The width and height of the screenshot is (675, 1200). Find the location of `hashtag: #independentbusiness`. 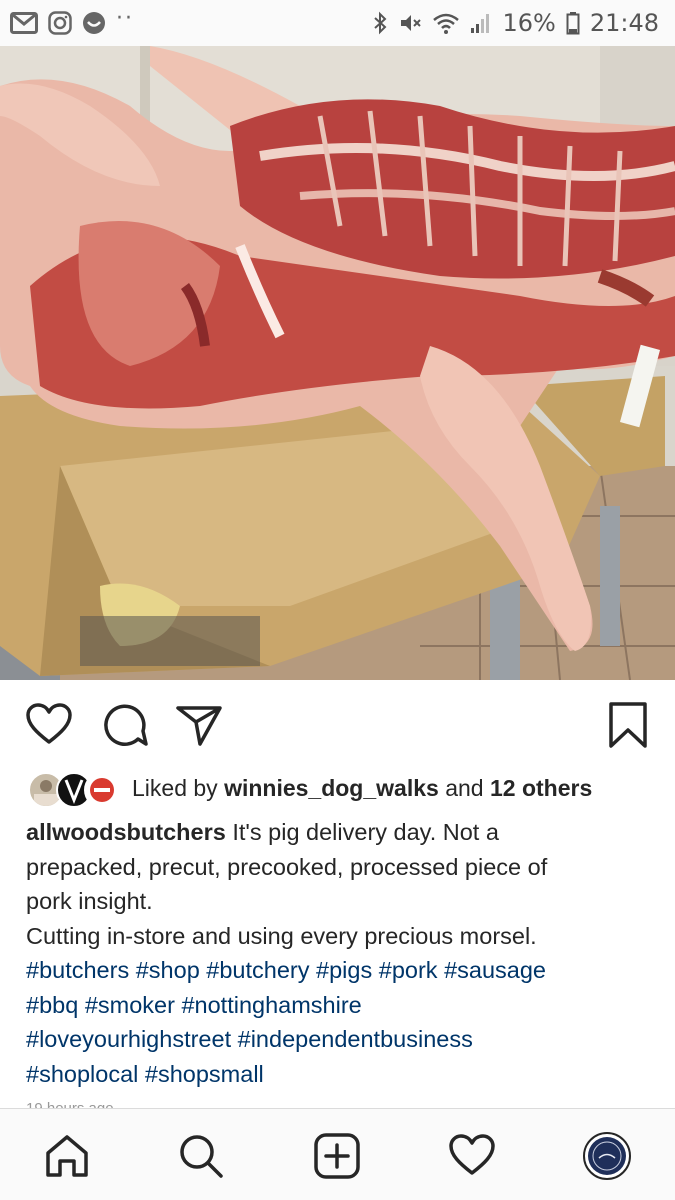

hashtag: #independentbusiness is located at coordinates (355, 1039).